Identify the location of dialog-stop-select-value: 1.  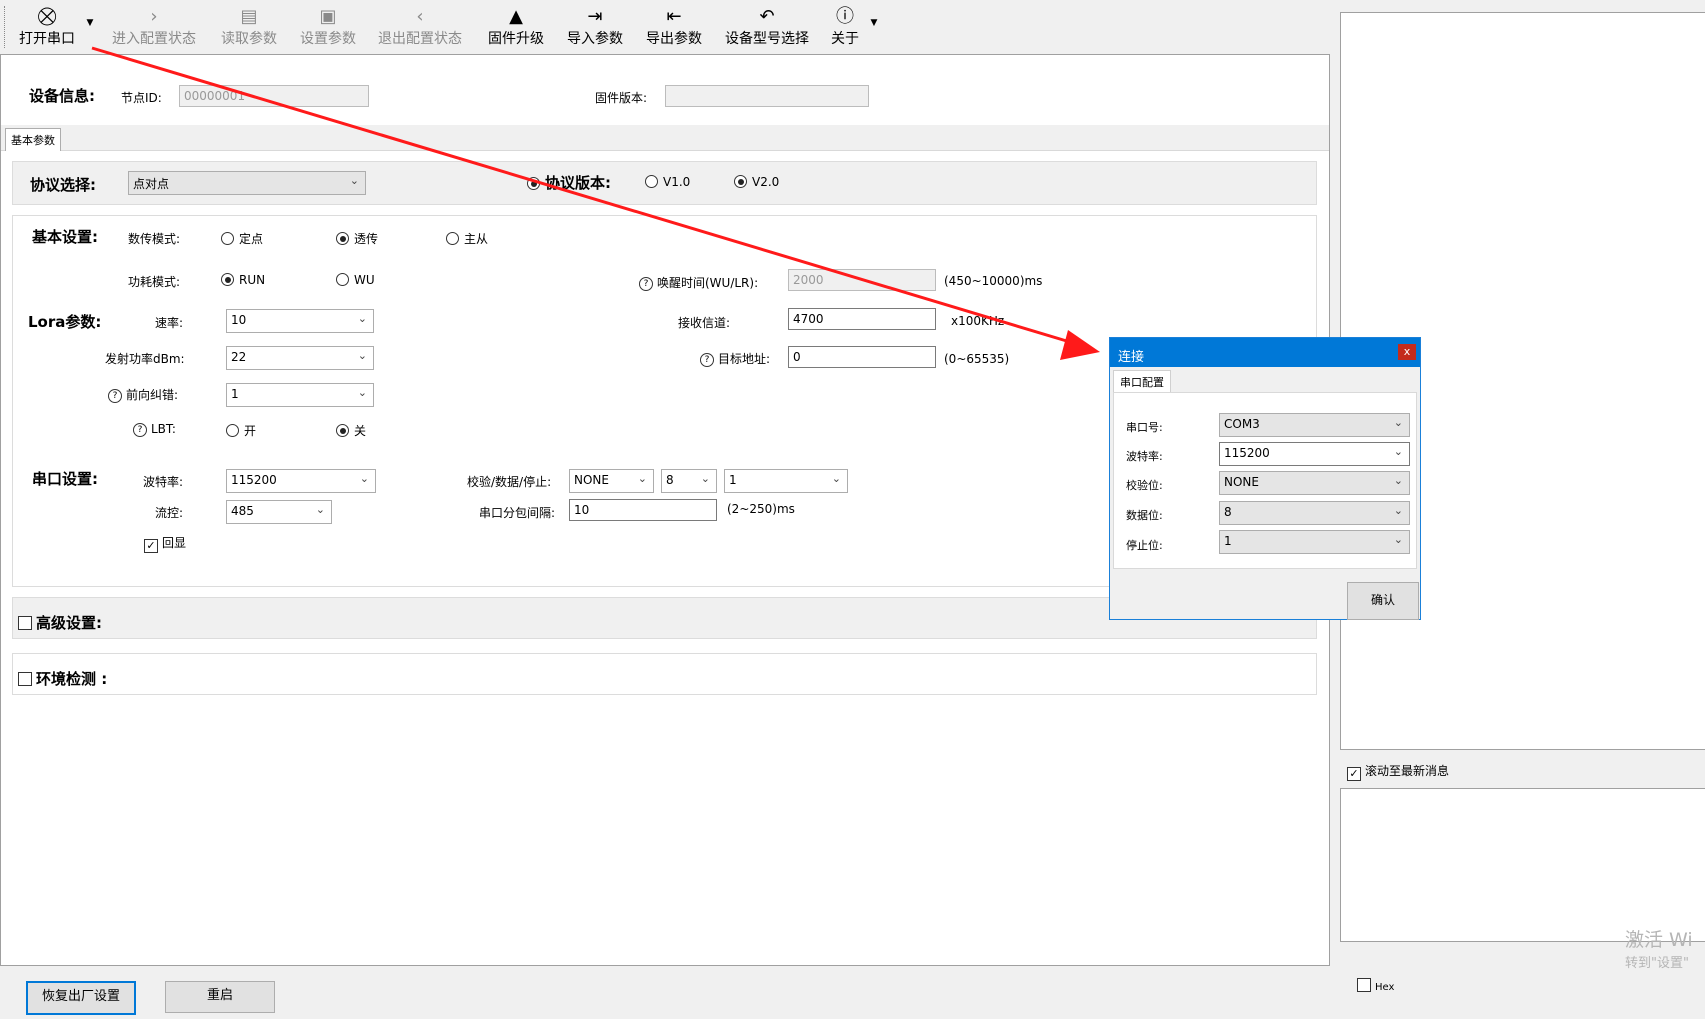
(1228, 541).